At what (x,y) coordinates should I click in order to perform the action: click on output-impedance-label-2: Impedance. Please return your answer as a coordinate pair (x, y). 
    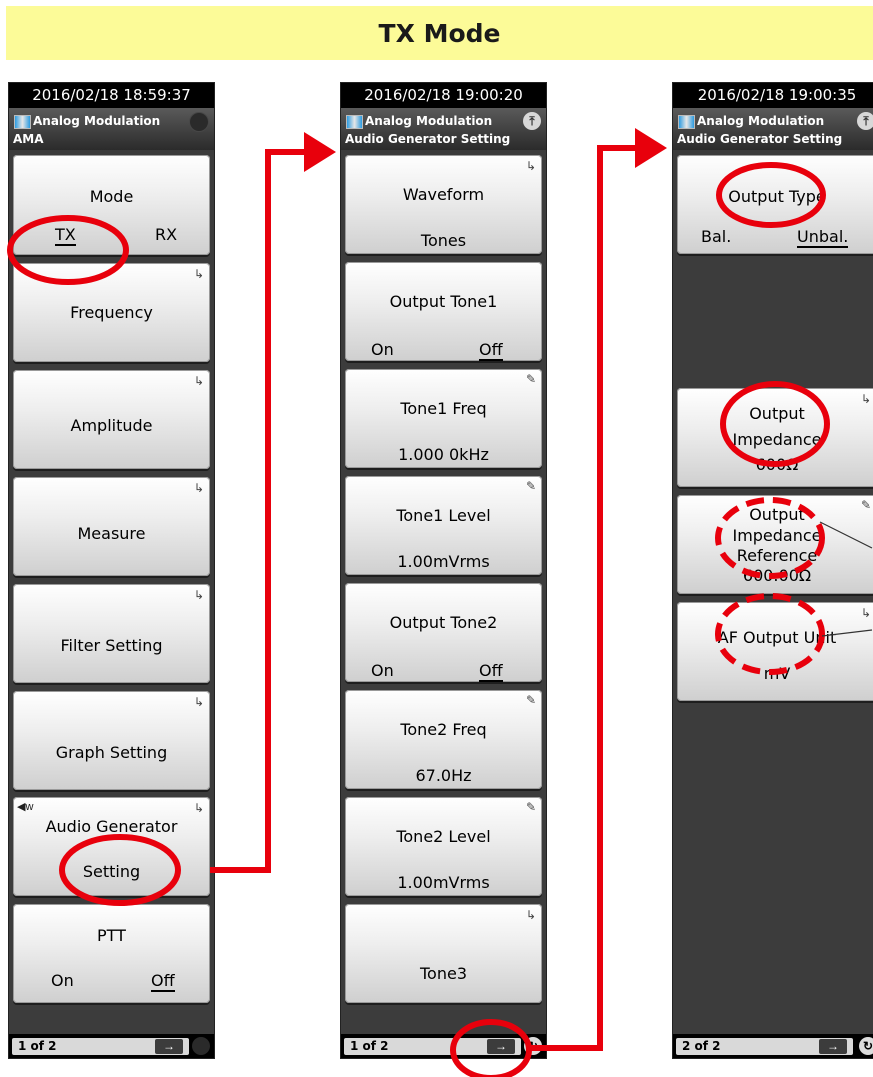
    Looking at the image, I should click on (777, 439).